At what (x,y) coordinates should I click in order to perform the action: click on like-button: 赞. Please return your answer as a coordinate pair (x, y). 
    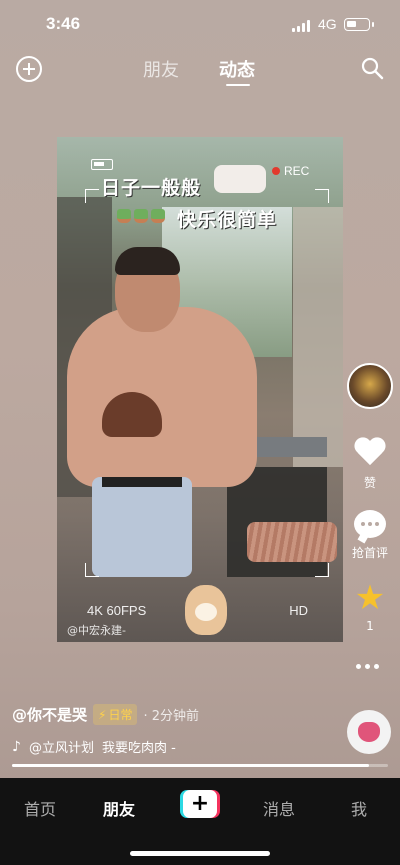
    Looking at the image, I should click on (370, 464).